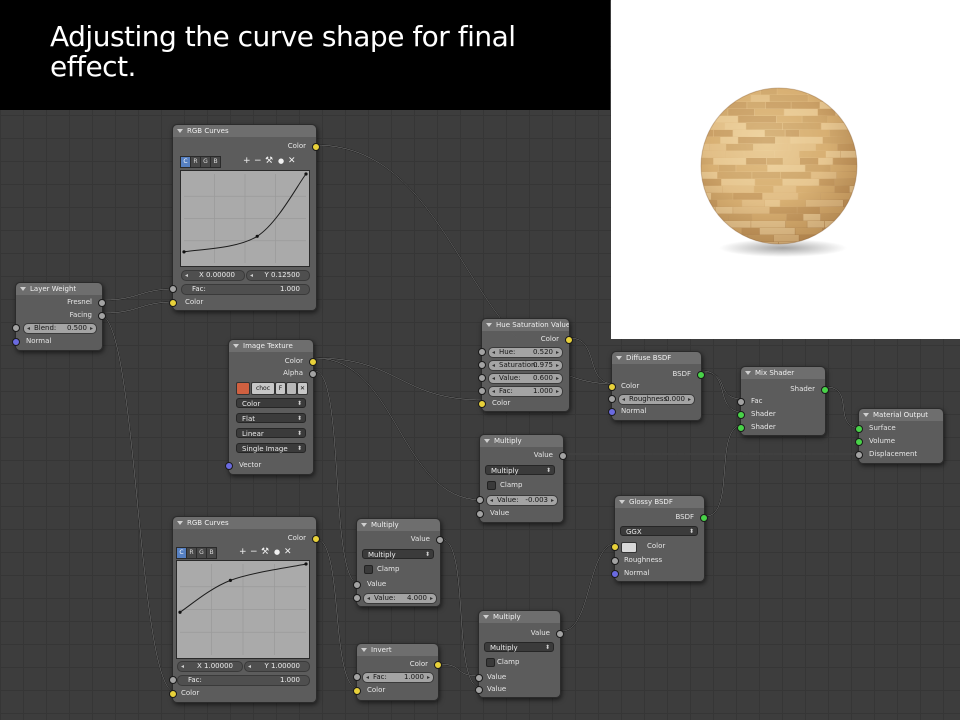  I want to click on hue-field: ◂ Hue: 0.520 ▸, so click(525, 352).